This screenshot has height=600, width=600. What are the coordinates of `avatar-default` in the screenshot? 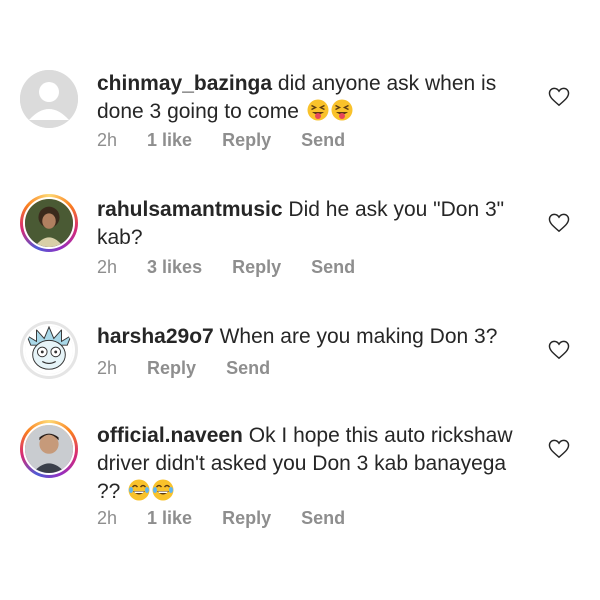 It's located at (49, 99).